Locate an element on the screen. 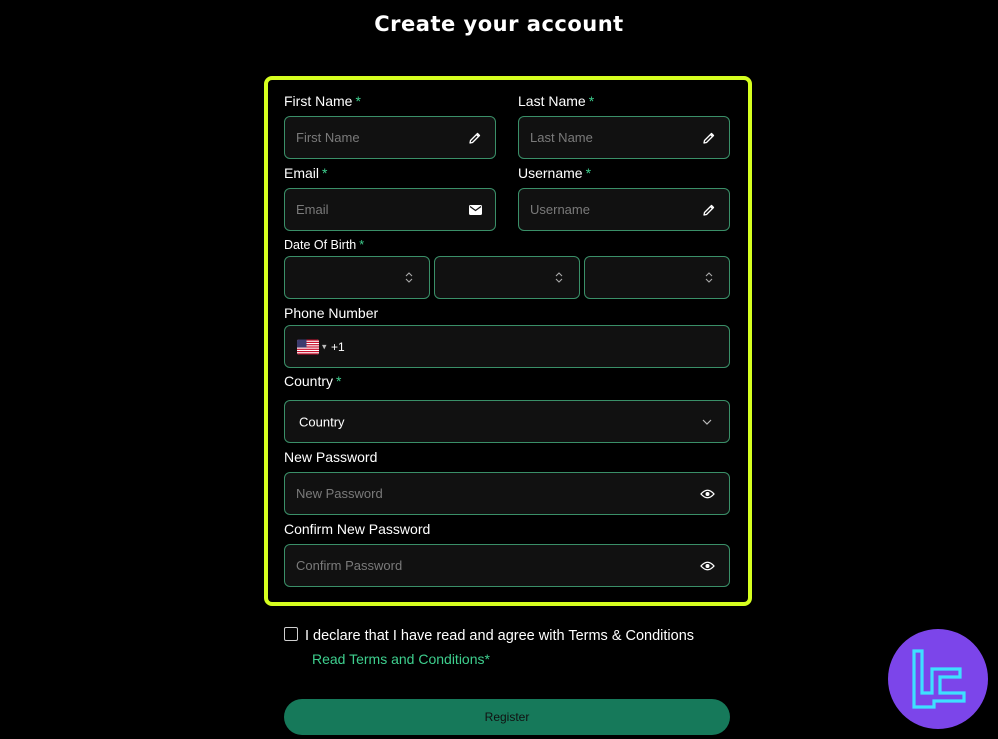 This screenshot has height=739, width=998. country-selected-value: Country is located at coordinates (322, 421).